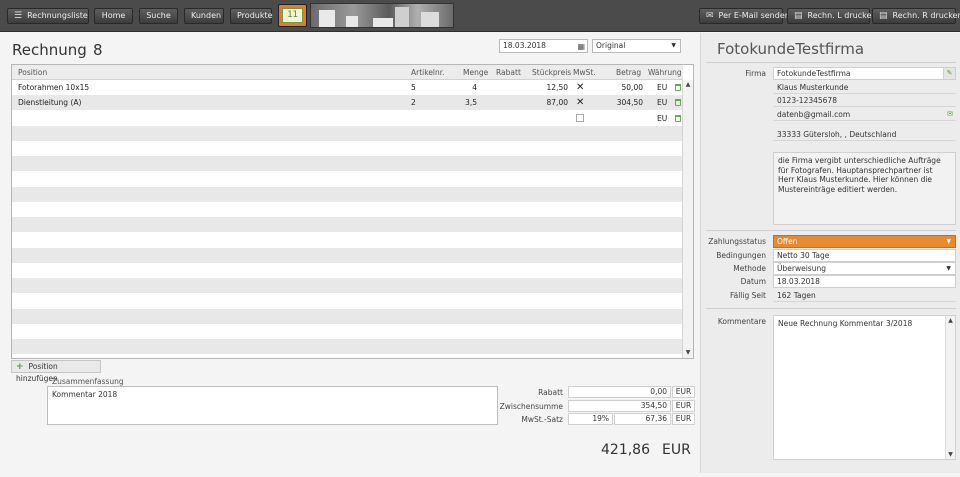  Describe the element at coordinates (347, 118) in the screenshot. I see `table-row: EU` at that location.